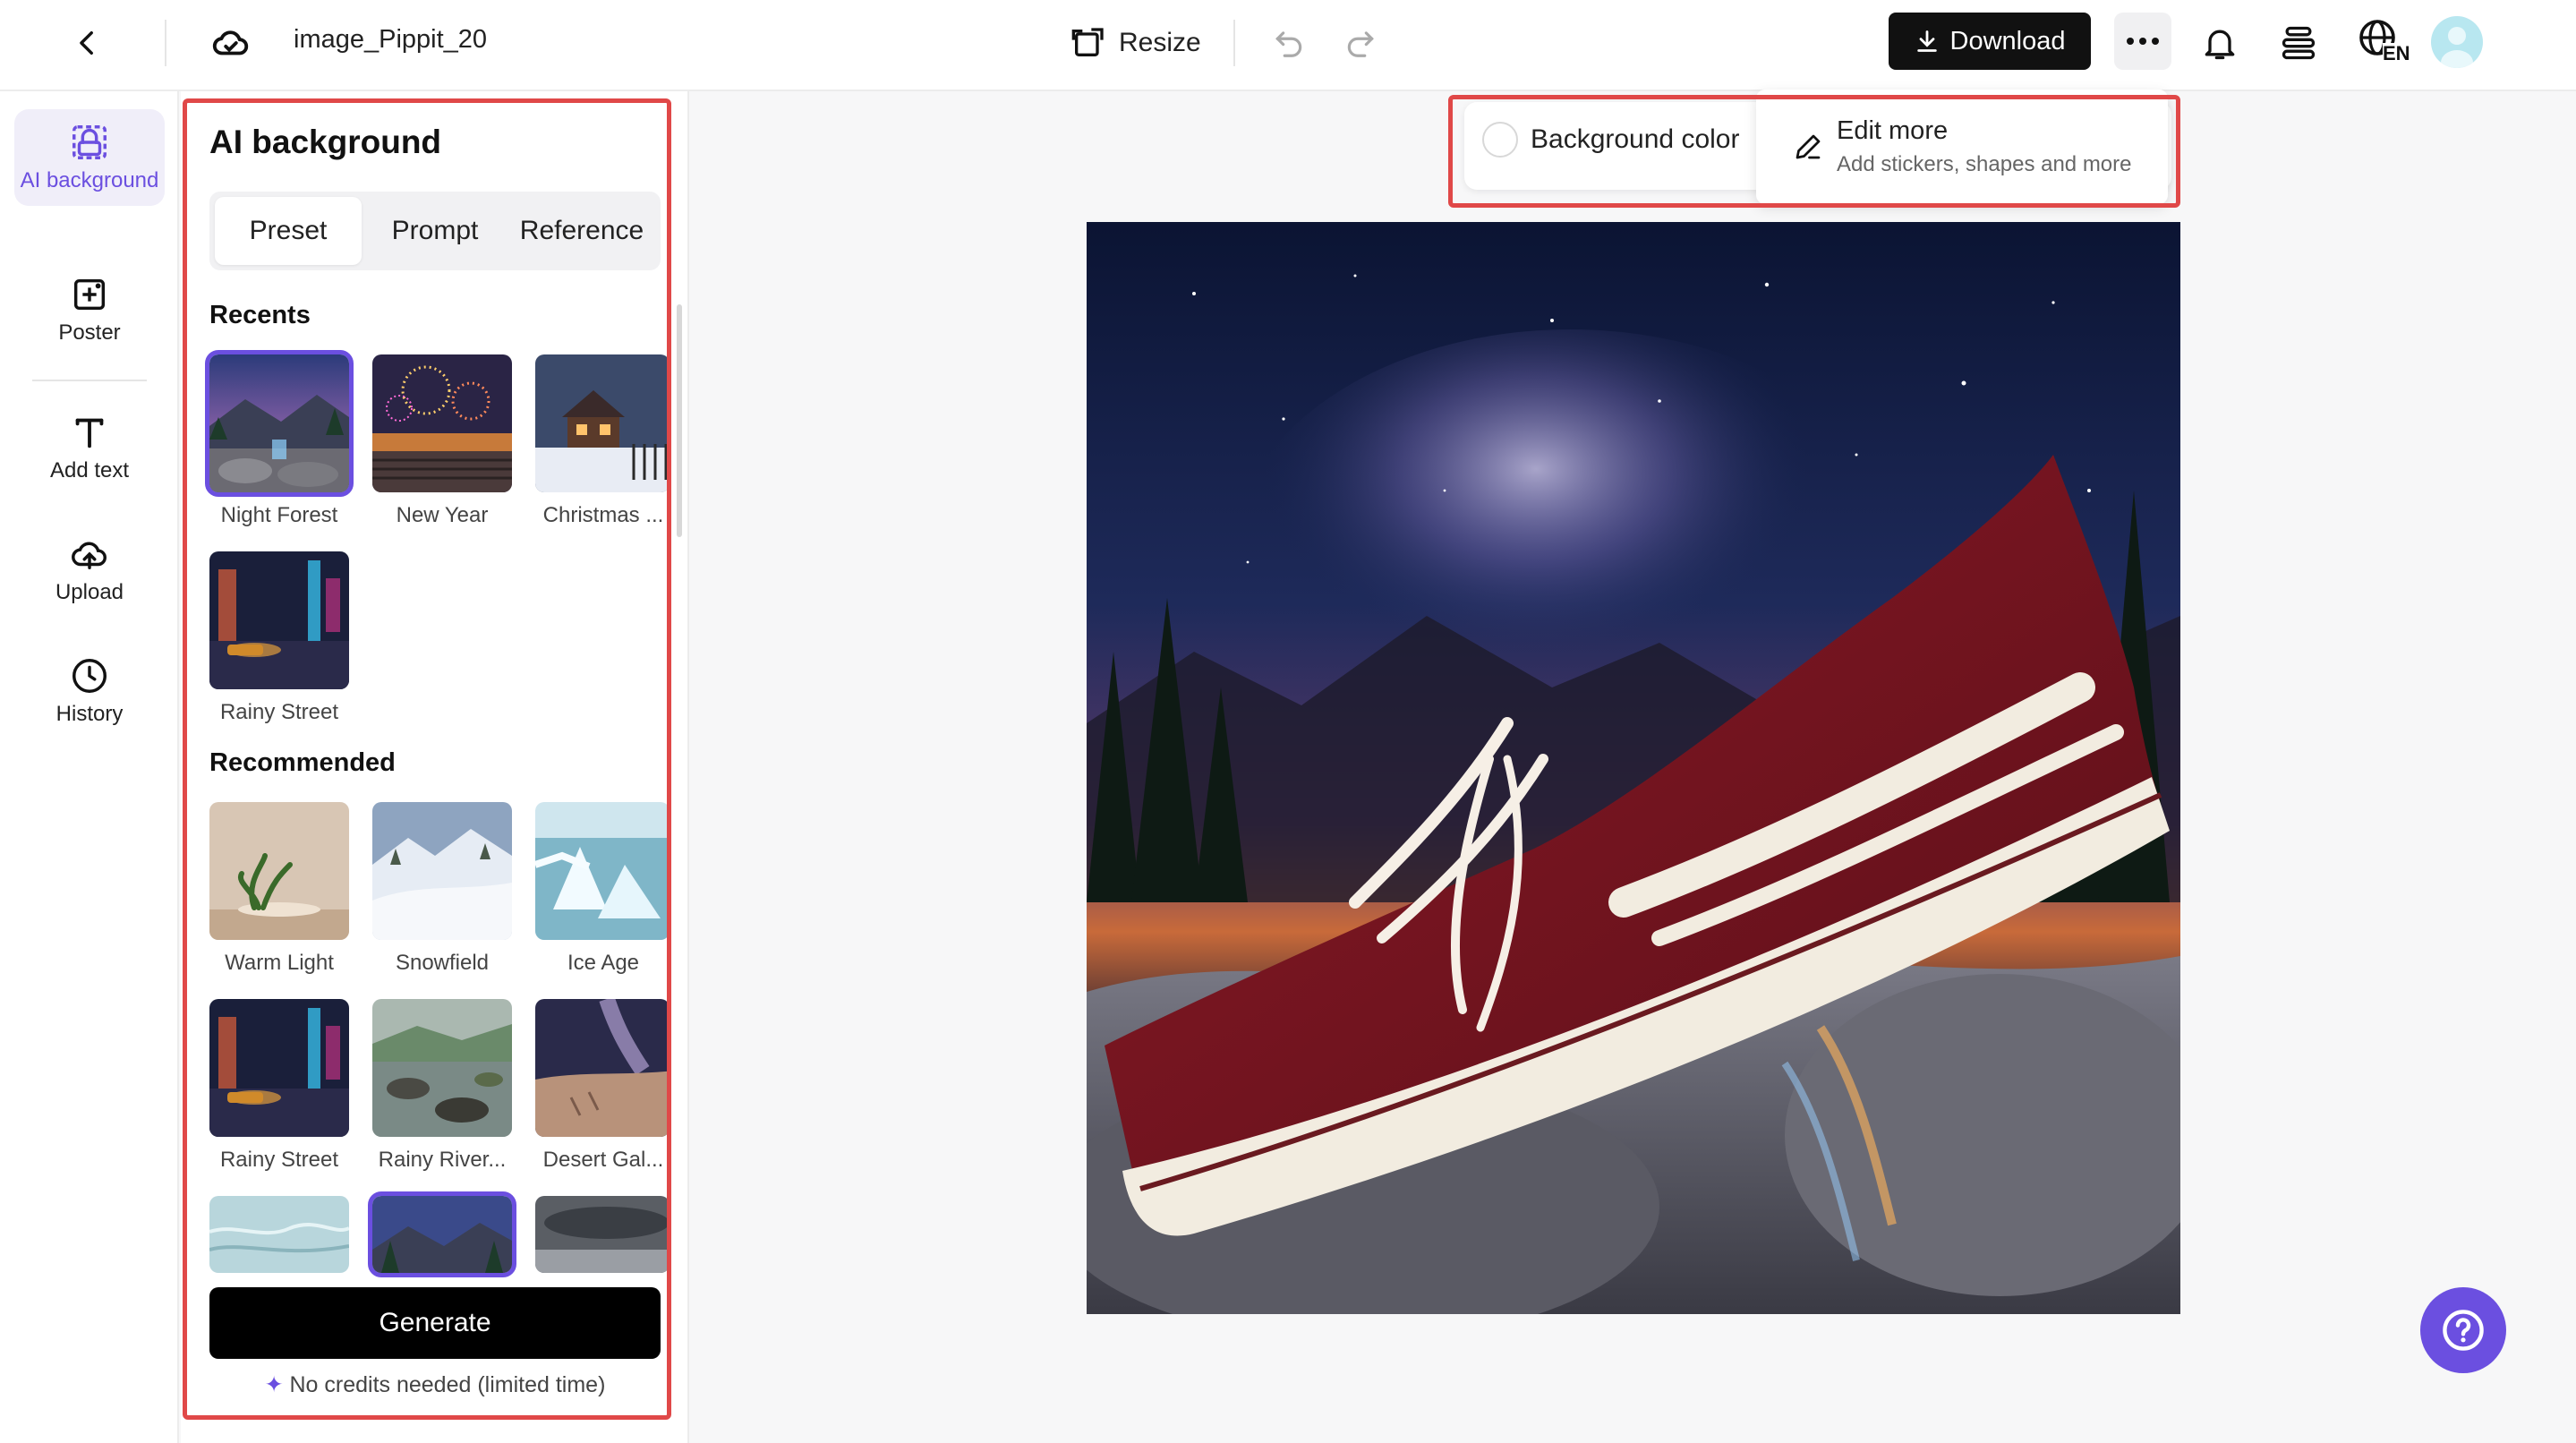 Image resolution: width=2576 pixels, height=1443 pixels. Describe the element at coordinates (279, 963) in the screenshot. I see `preset-label: Warm Light` at that location.